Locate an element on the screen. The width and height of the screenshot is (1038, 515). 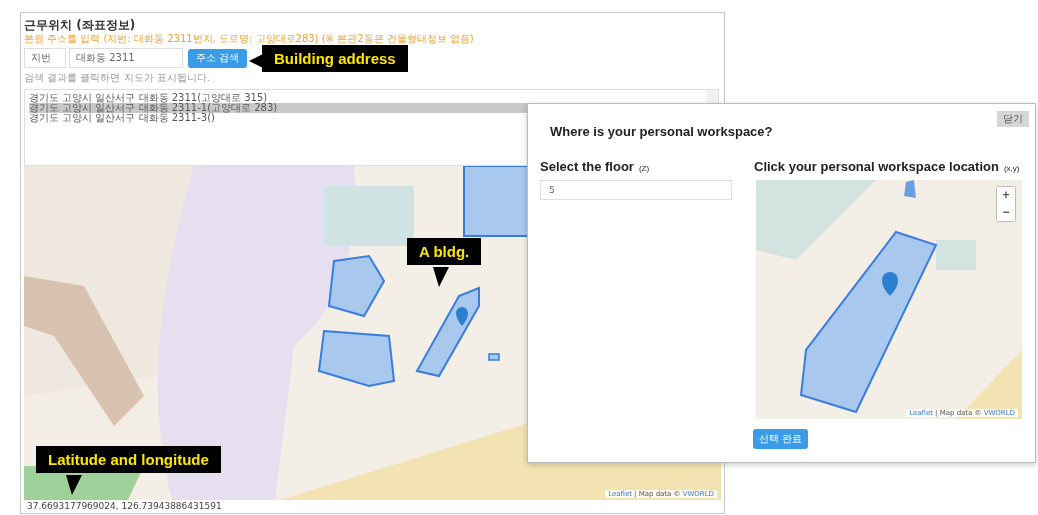
search-hint: 검색 결과를 클릭하면 지도가 표시됩니다. is located at coordinates (117, 77).